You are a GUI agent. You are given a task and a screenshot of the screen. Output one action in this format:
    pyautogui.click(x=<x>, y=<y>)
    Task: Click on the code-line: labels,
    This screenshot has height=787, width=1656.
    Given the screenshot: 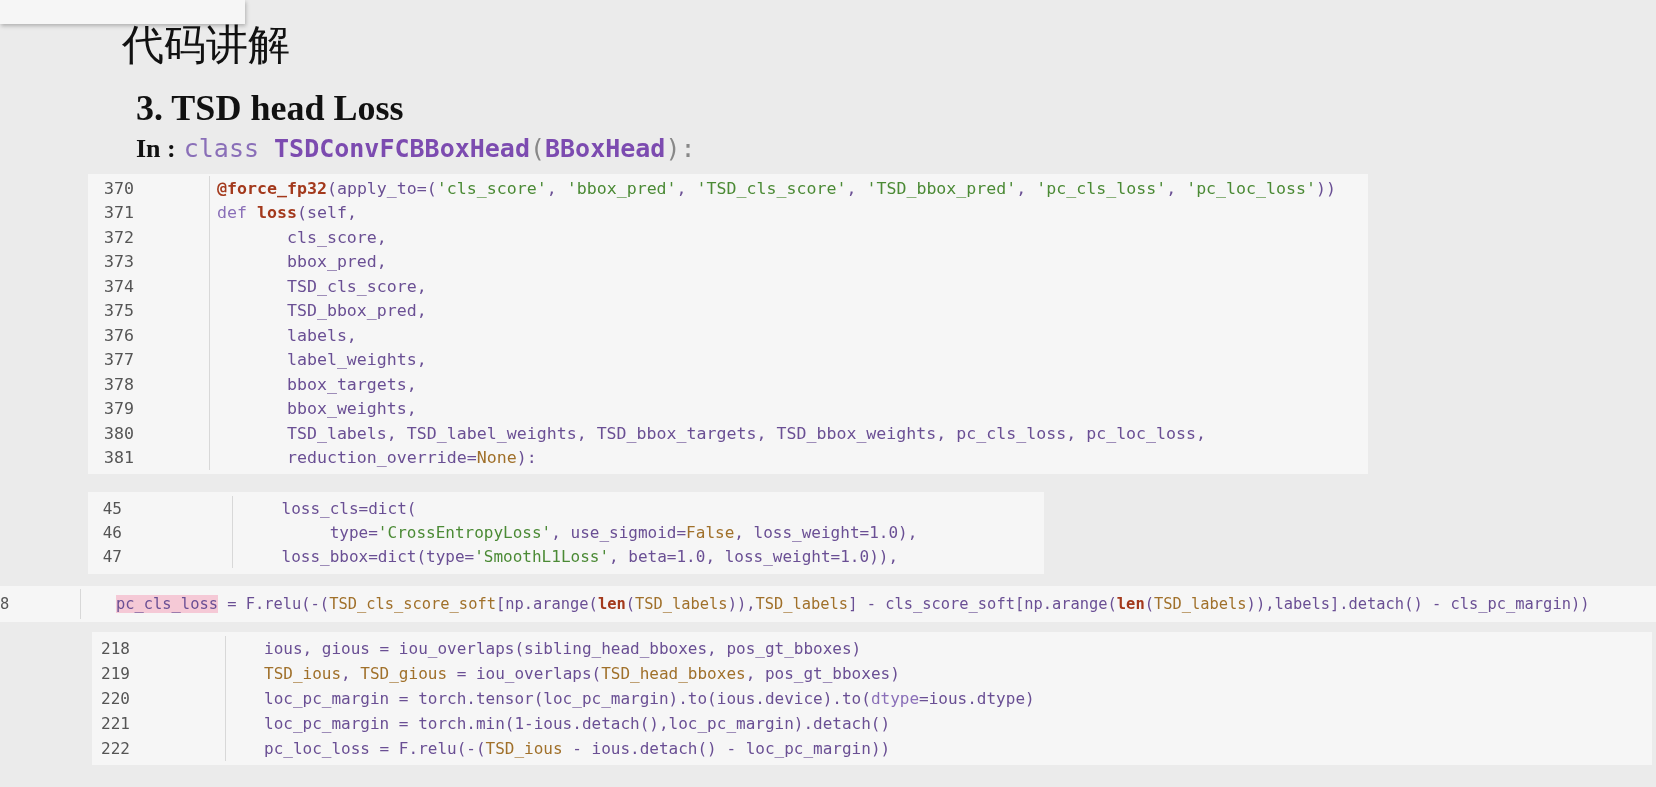 What is the action you would take?
    pyautogui.click(x=321, y=335)
    